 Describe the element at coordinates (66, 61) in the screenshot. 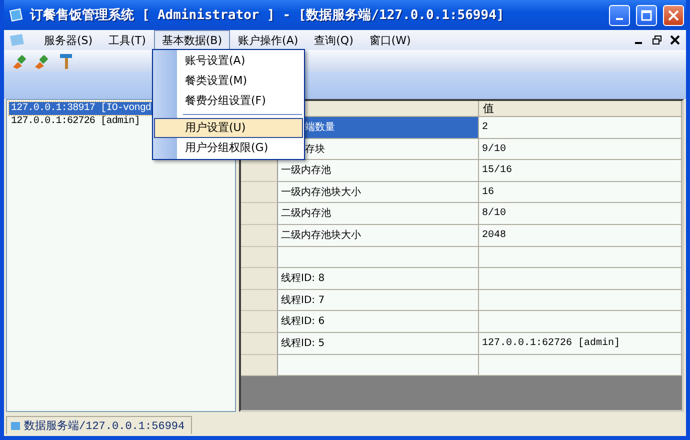

I see `hammer-icon` at that location.